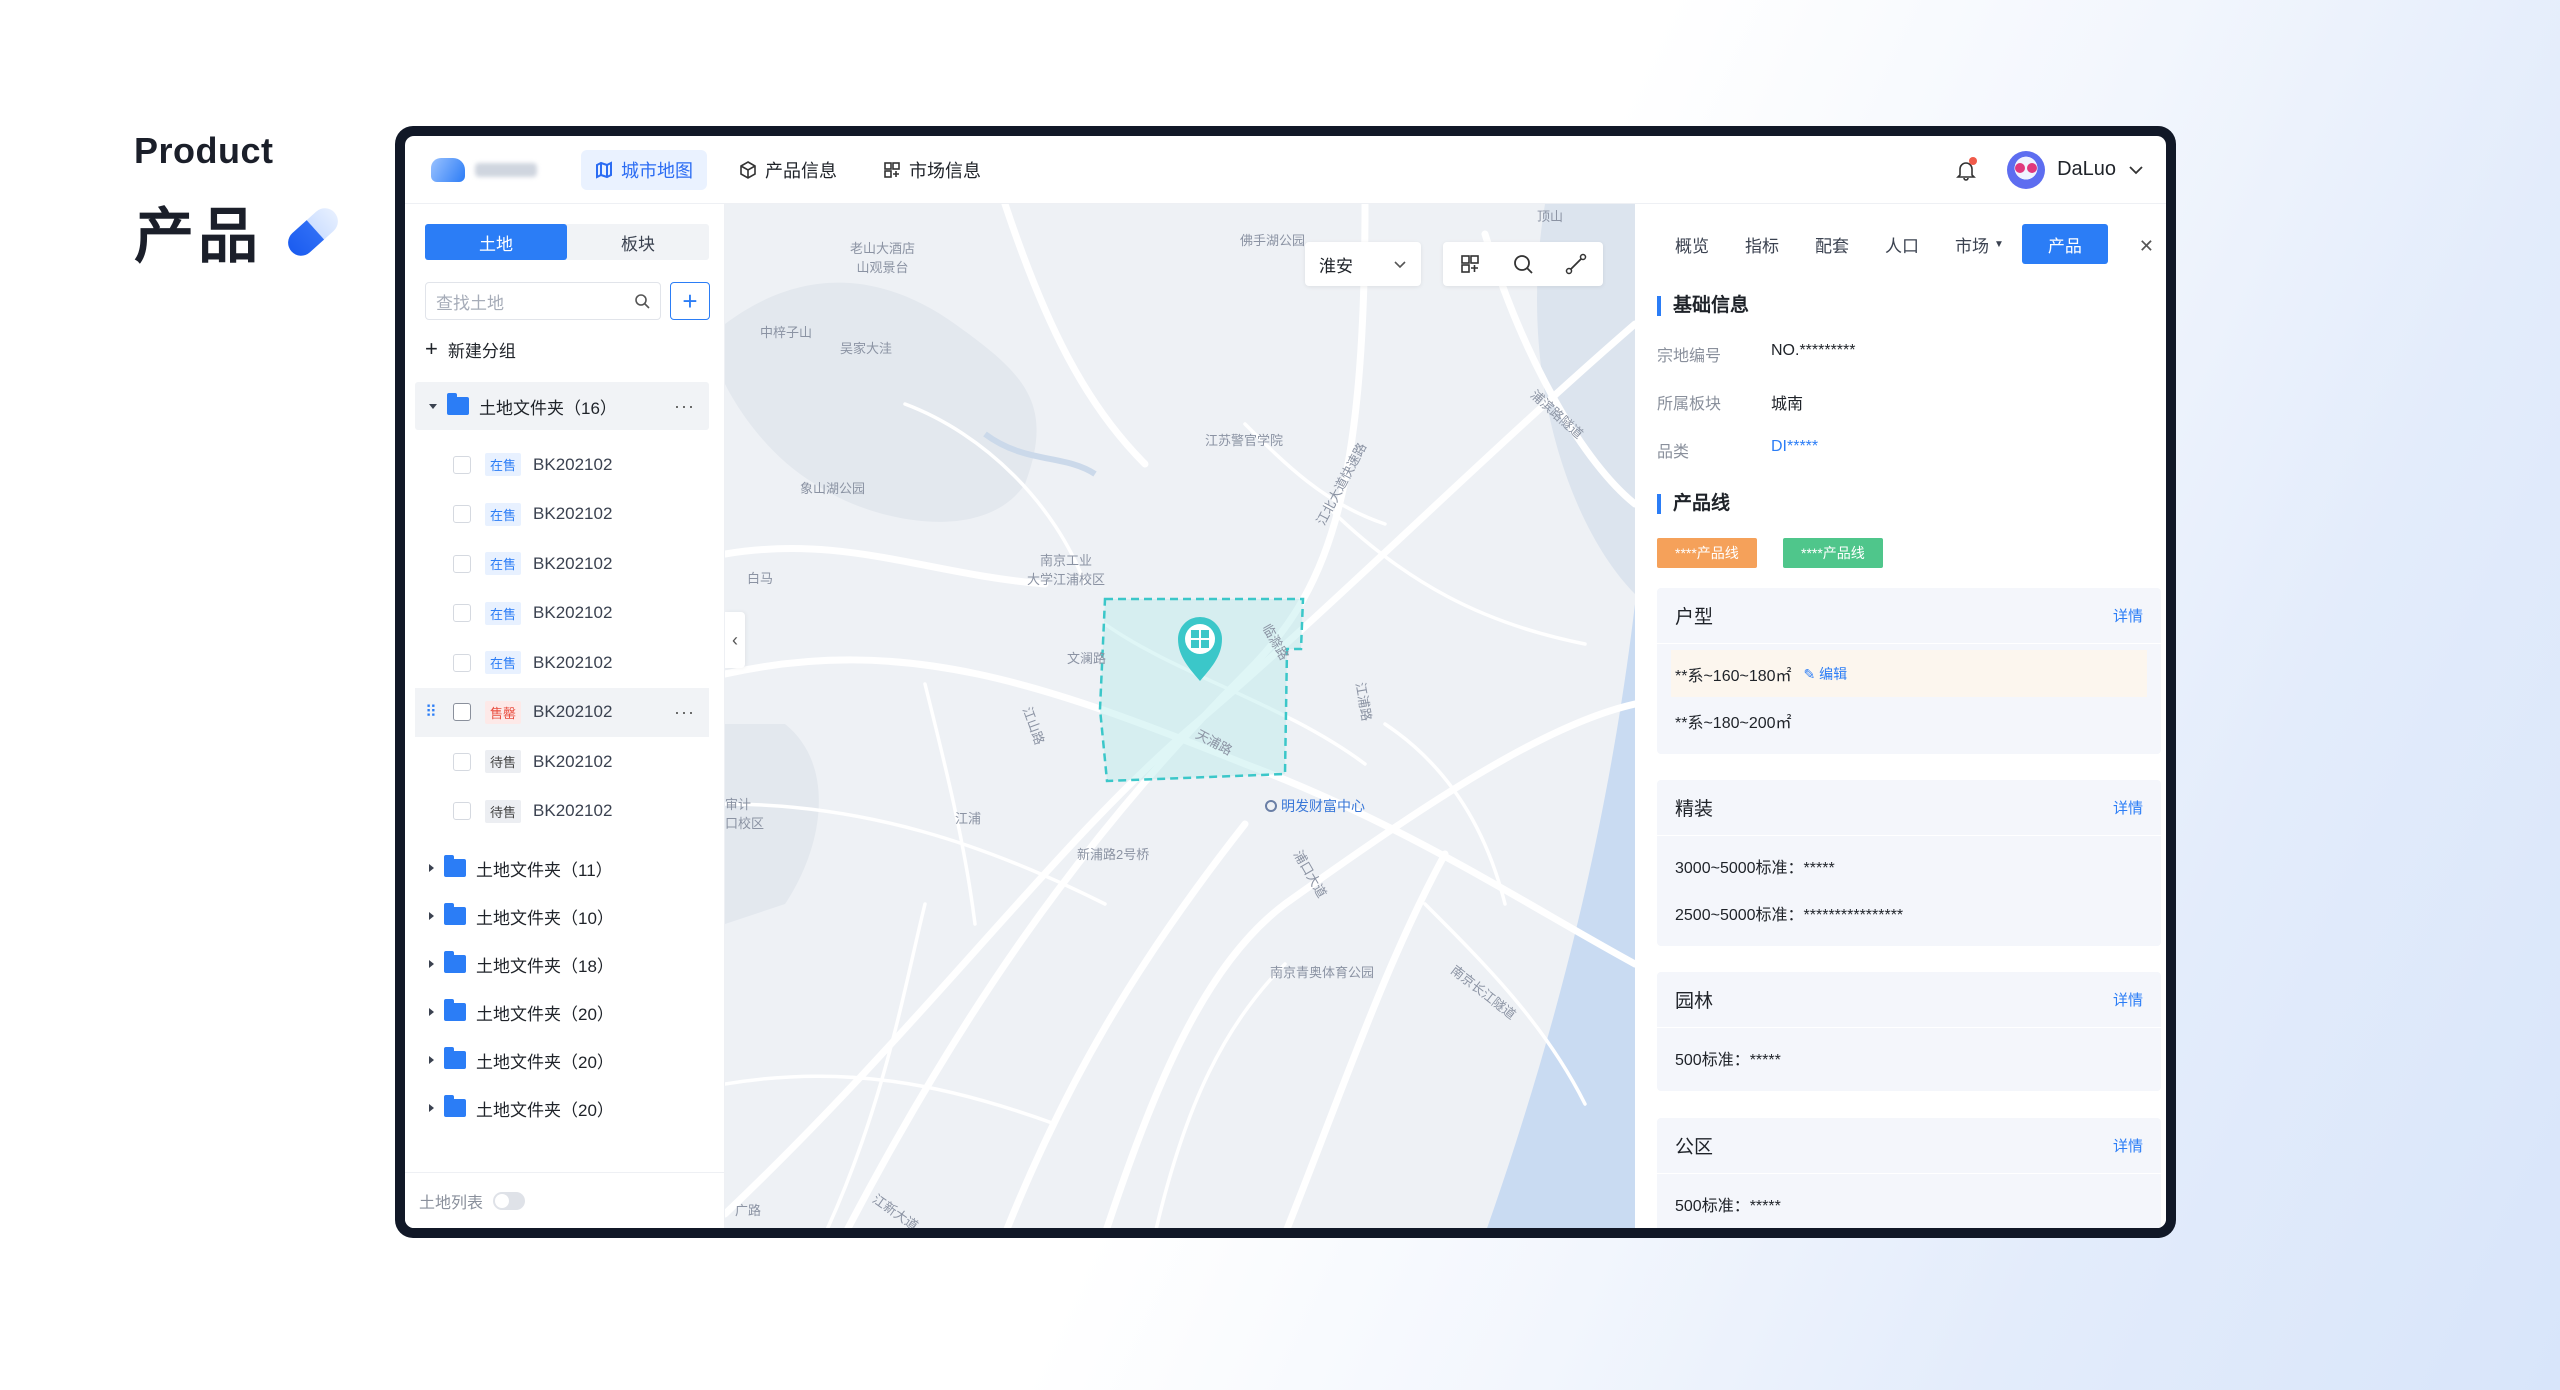 Image resolution: width=2560 pixels, height=1390 pixels. I want to click on card-row: **系~160~180㎡ ✎ 编辑, so click(1909, 673).